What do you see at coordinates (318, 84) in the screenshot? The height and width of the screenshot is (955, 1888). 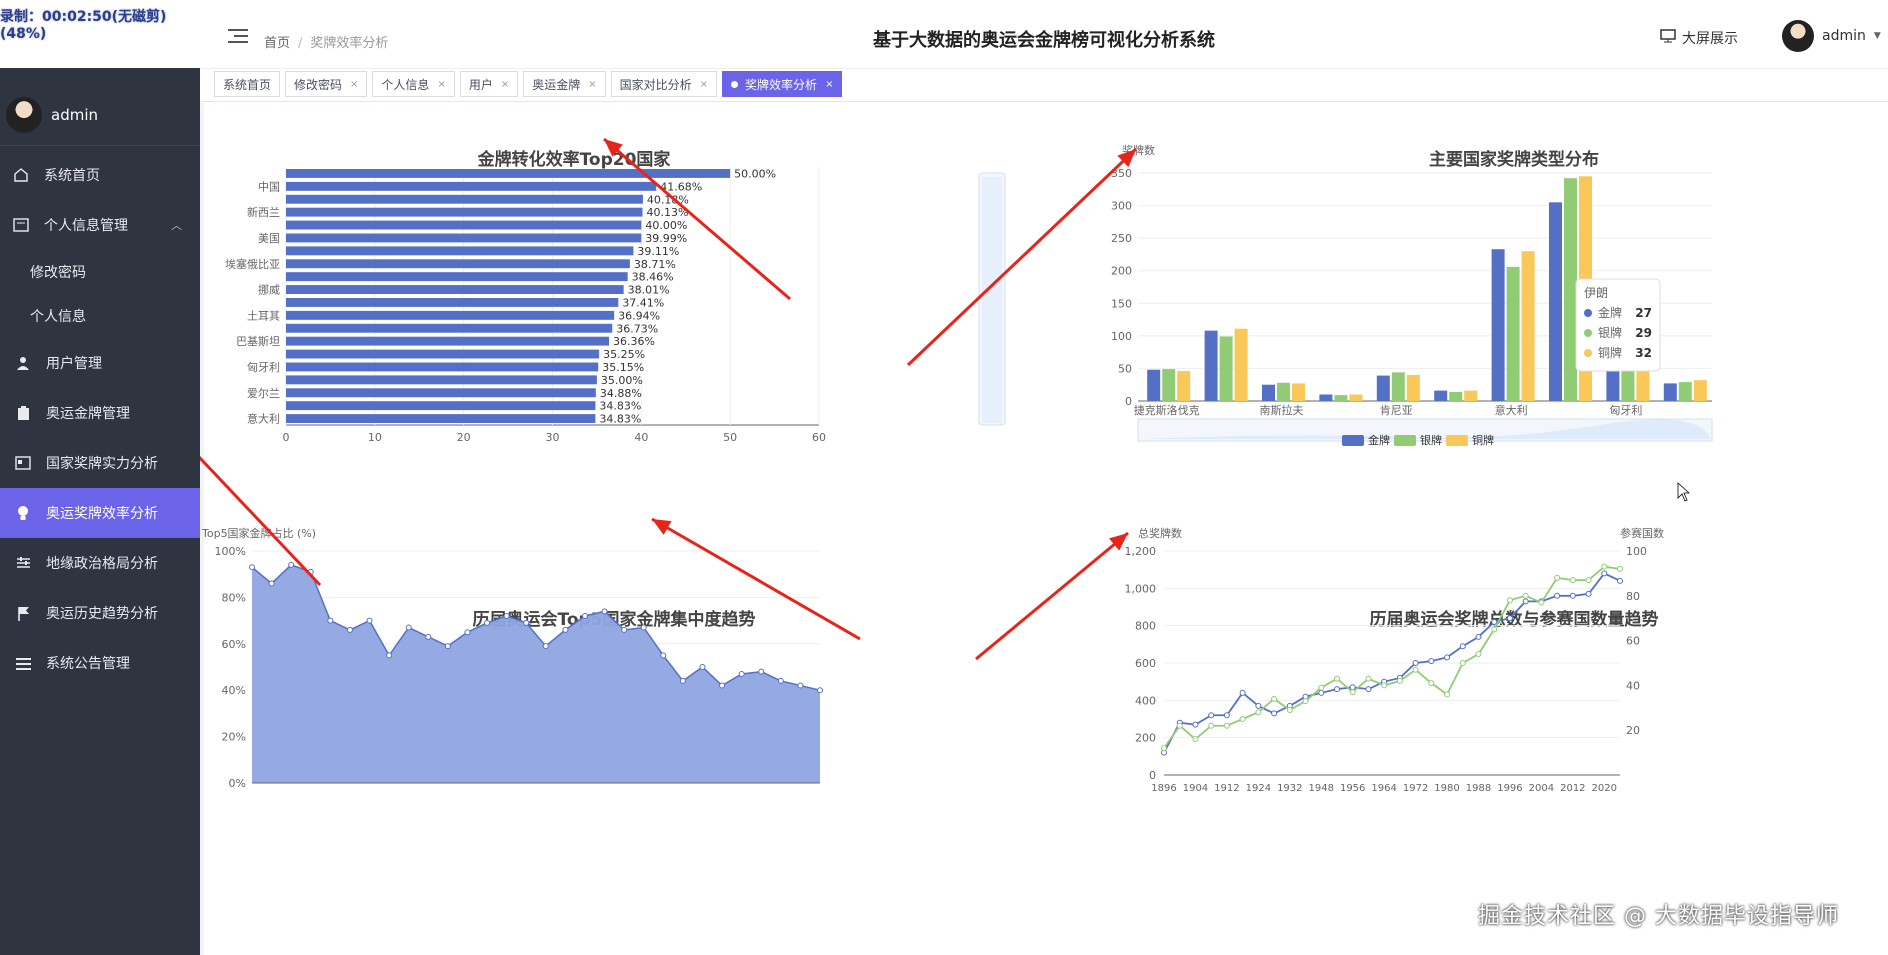 I see `tag-label: 修改密码` at bounding box center [318, 84].